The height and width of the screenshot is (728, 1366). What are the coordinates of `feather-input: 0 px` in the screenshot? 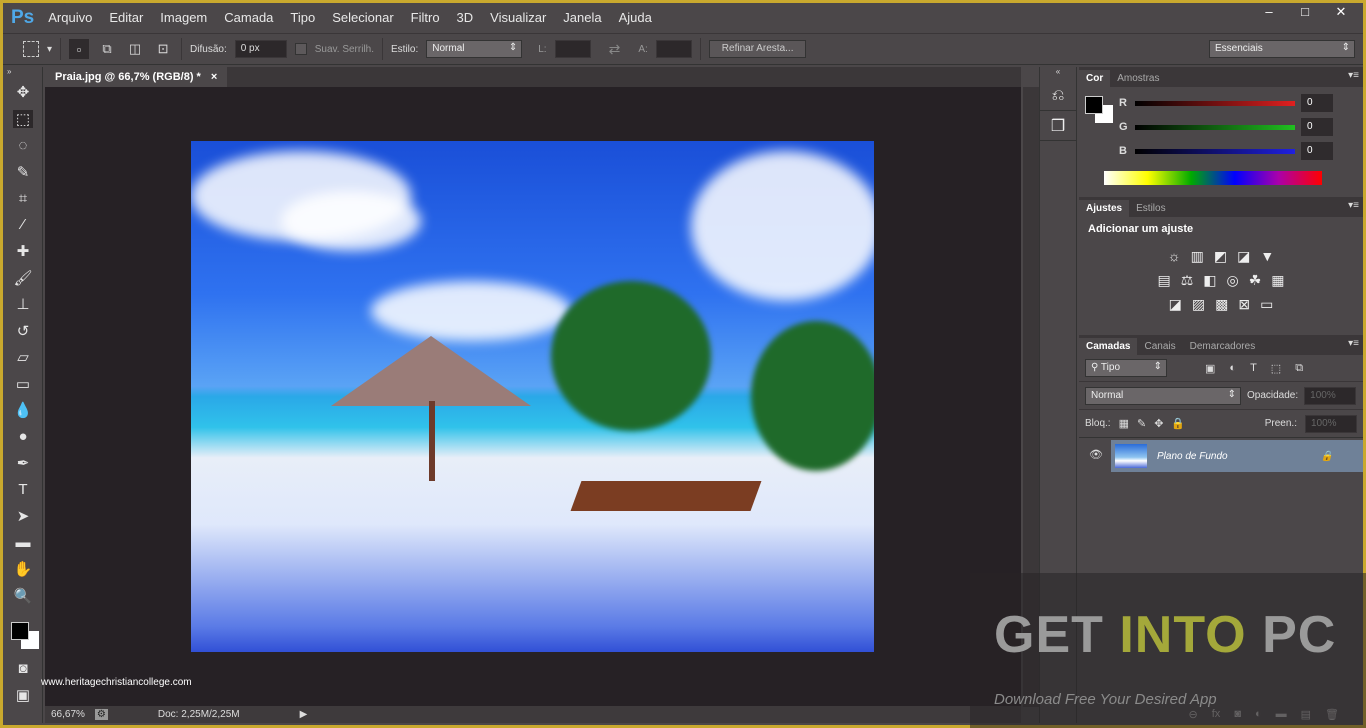 It's located at (260, 49).